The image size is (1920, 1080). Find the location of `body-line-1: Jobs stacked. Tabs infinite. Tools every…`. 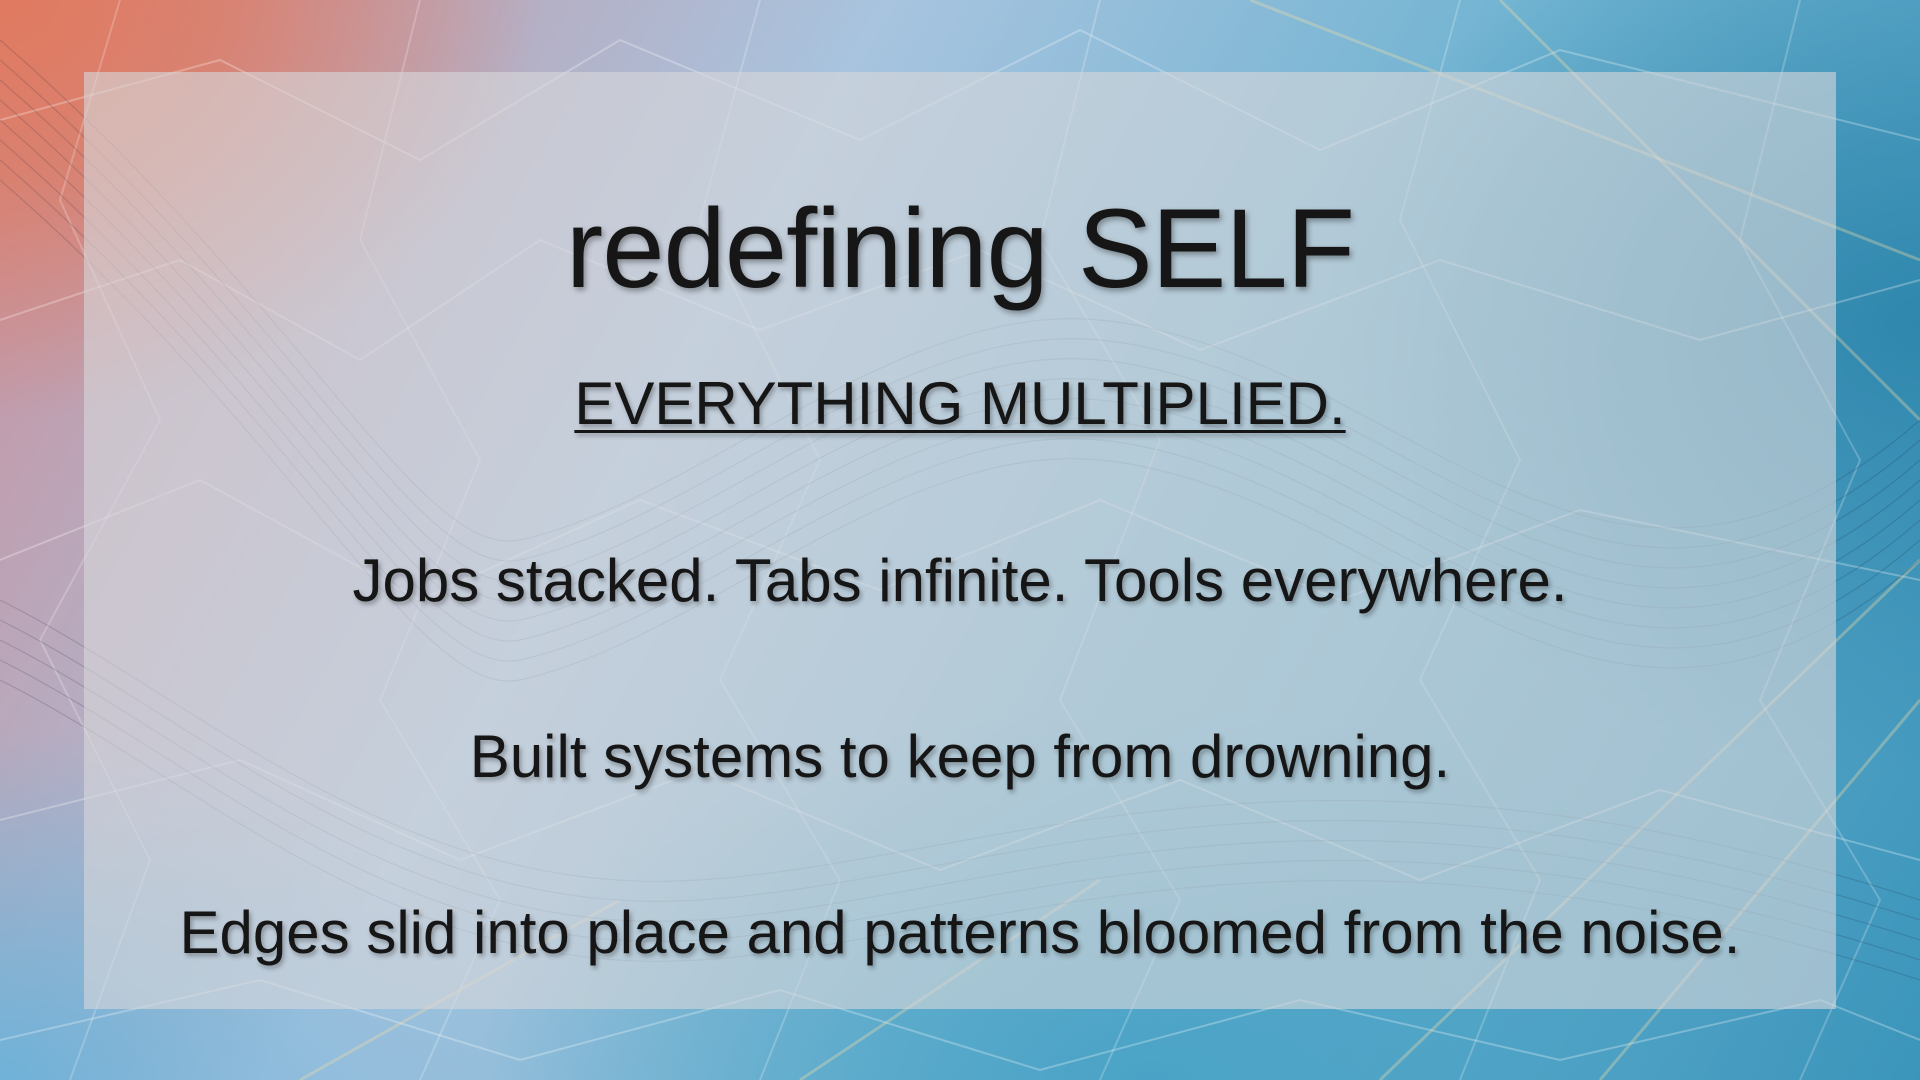

body-line-1: Jobs stacked. Tabs infinite. Tools every… is located at coordinates (960, 580).